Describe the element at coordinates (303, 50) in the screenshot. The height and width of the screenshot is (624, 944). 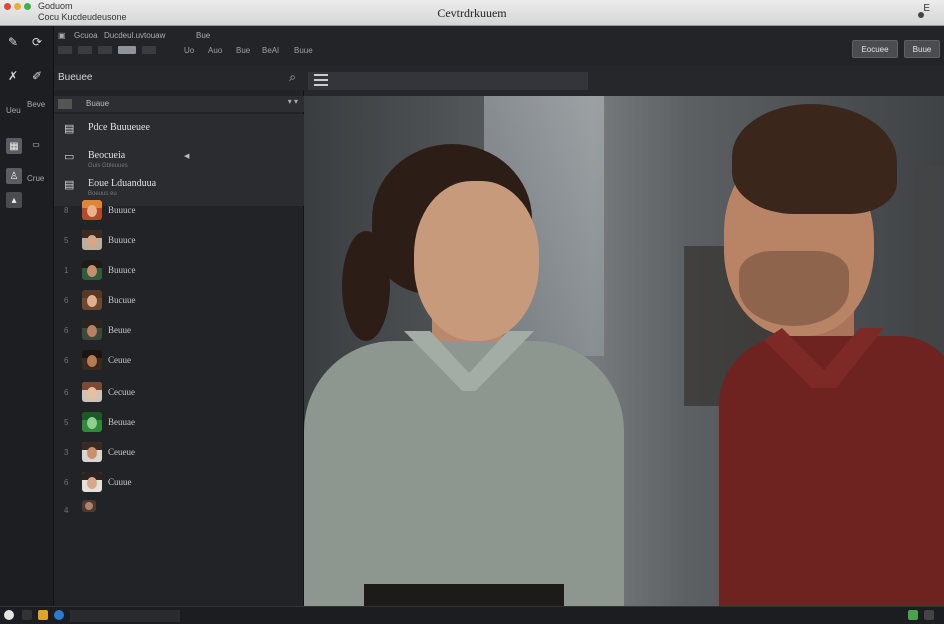
I see `sub-menu-item: Buue` at that location.